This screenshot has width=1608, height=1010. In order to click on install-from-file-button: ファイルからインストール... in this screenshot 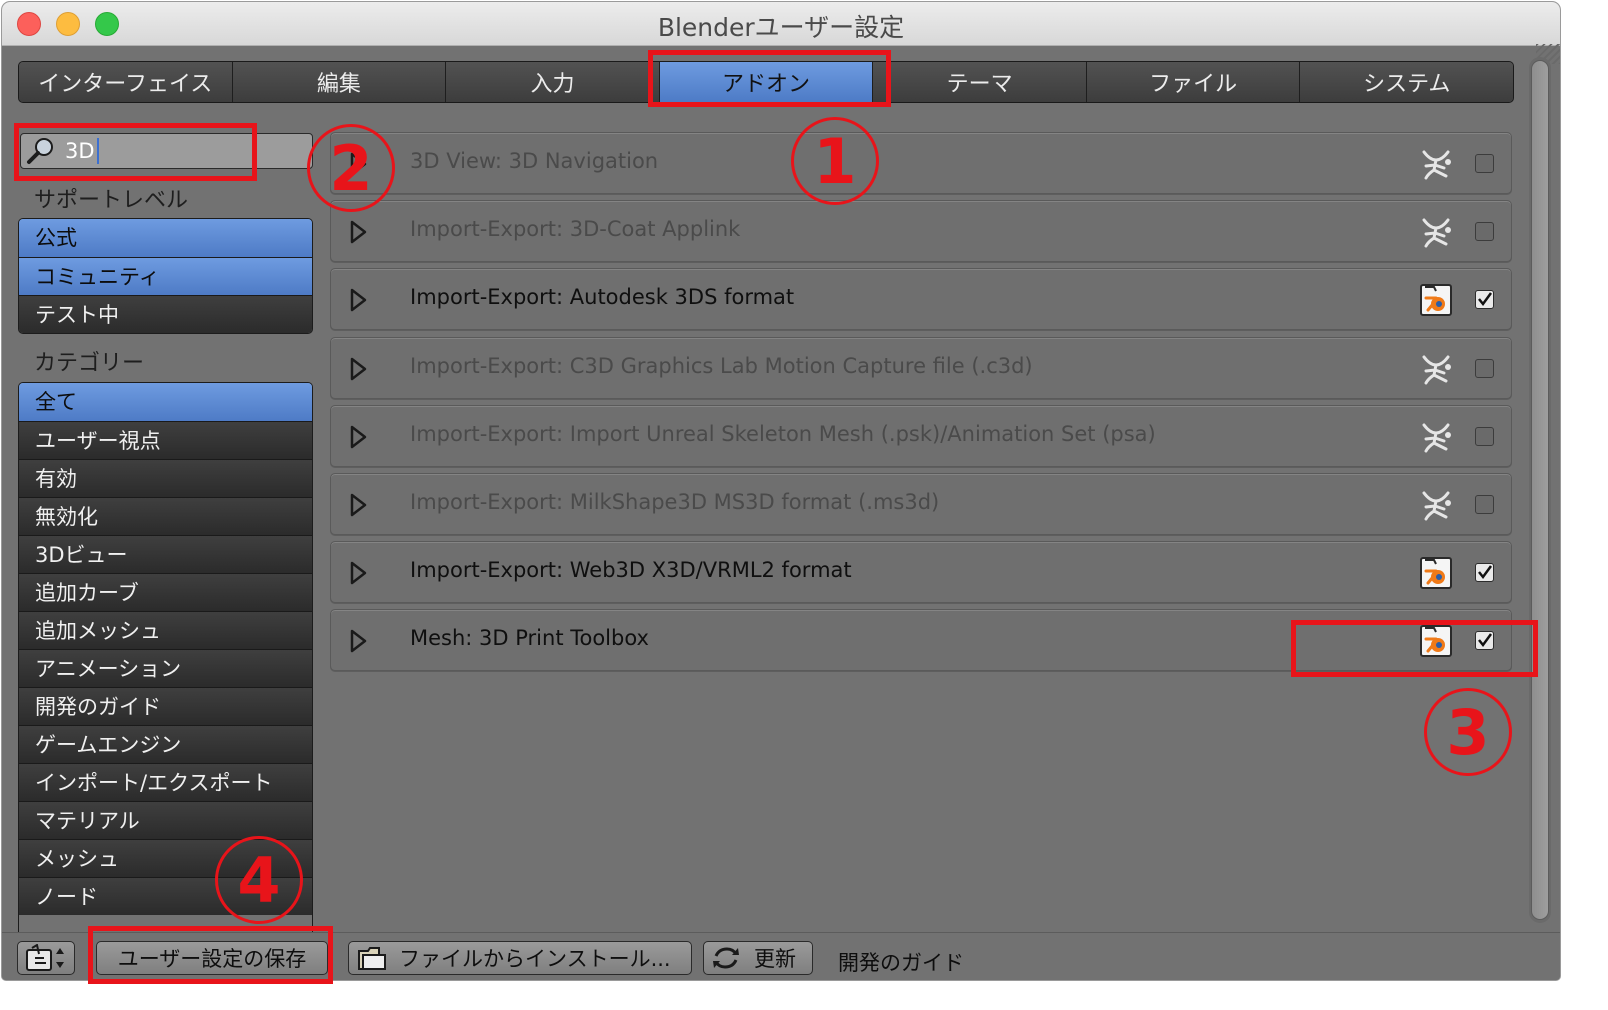, I will do `click(520, 958)`.